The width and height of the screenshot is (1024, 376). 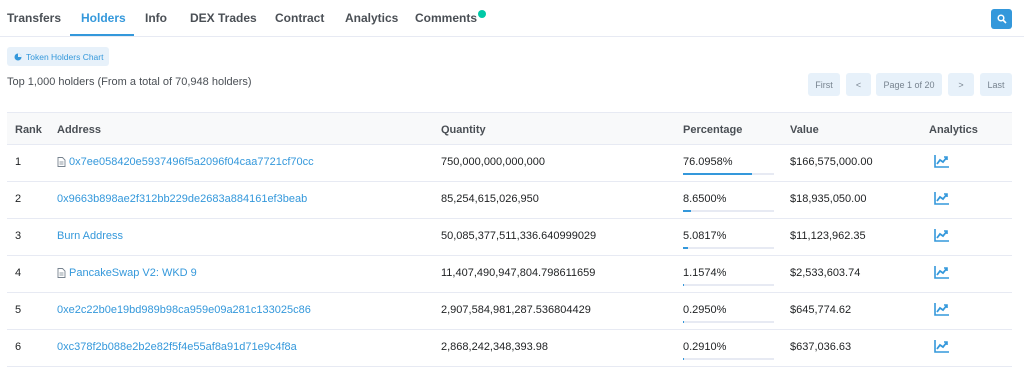 What do you see at coordinates (821, 310) in the screenshot?
I see `value-cell: $645,774.62` at bounding box center [821, 310].